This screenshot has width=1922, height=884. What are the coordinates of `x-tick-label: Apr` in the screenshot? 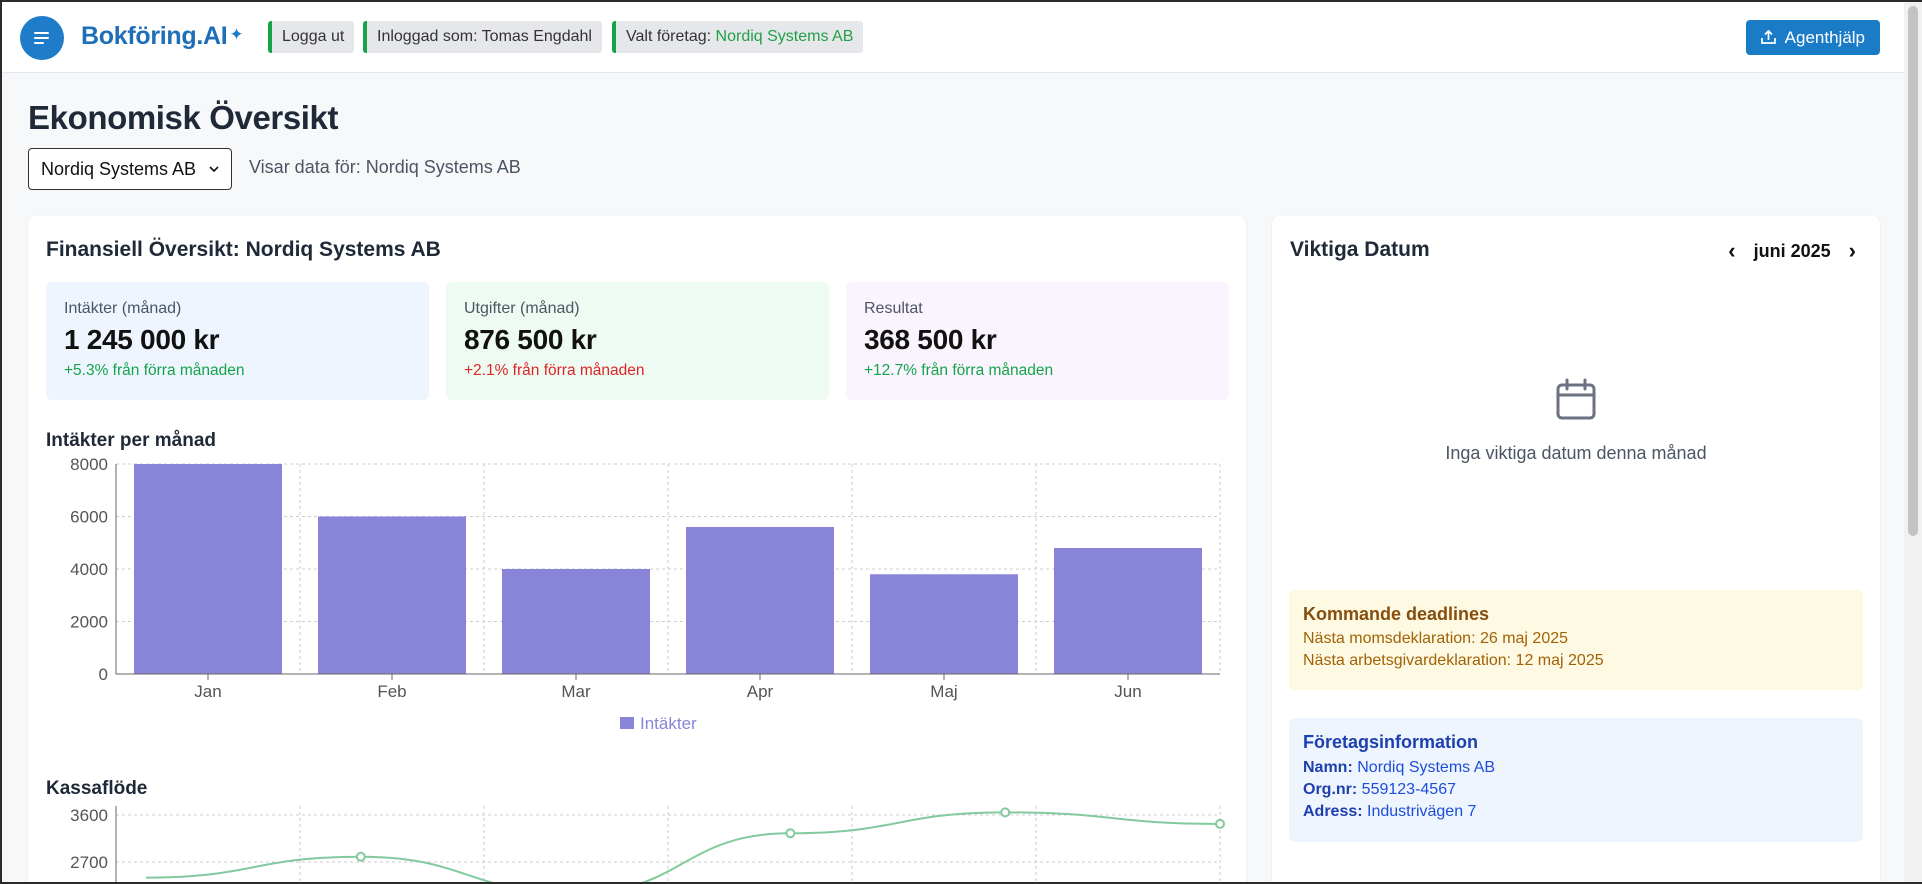 It's located at (760, 691).